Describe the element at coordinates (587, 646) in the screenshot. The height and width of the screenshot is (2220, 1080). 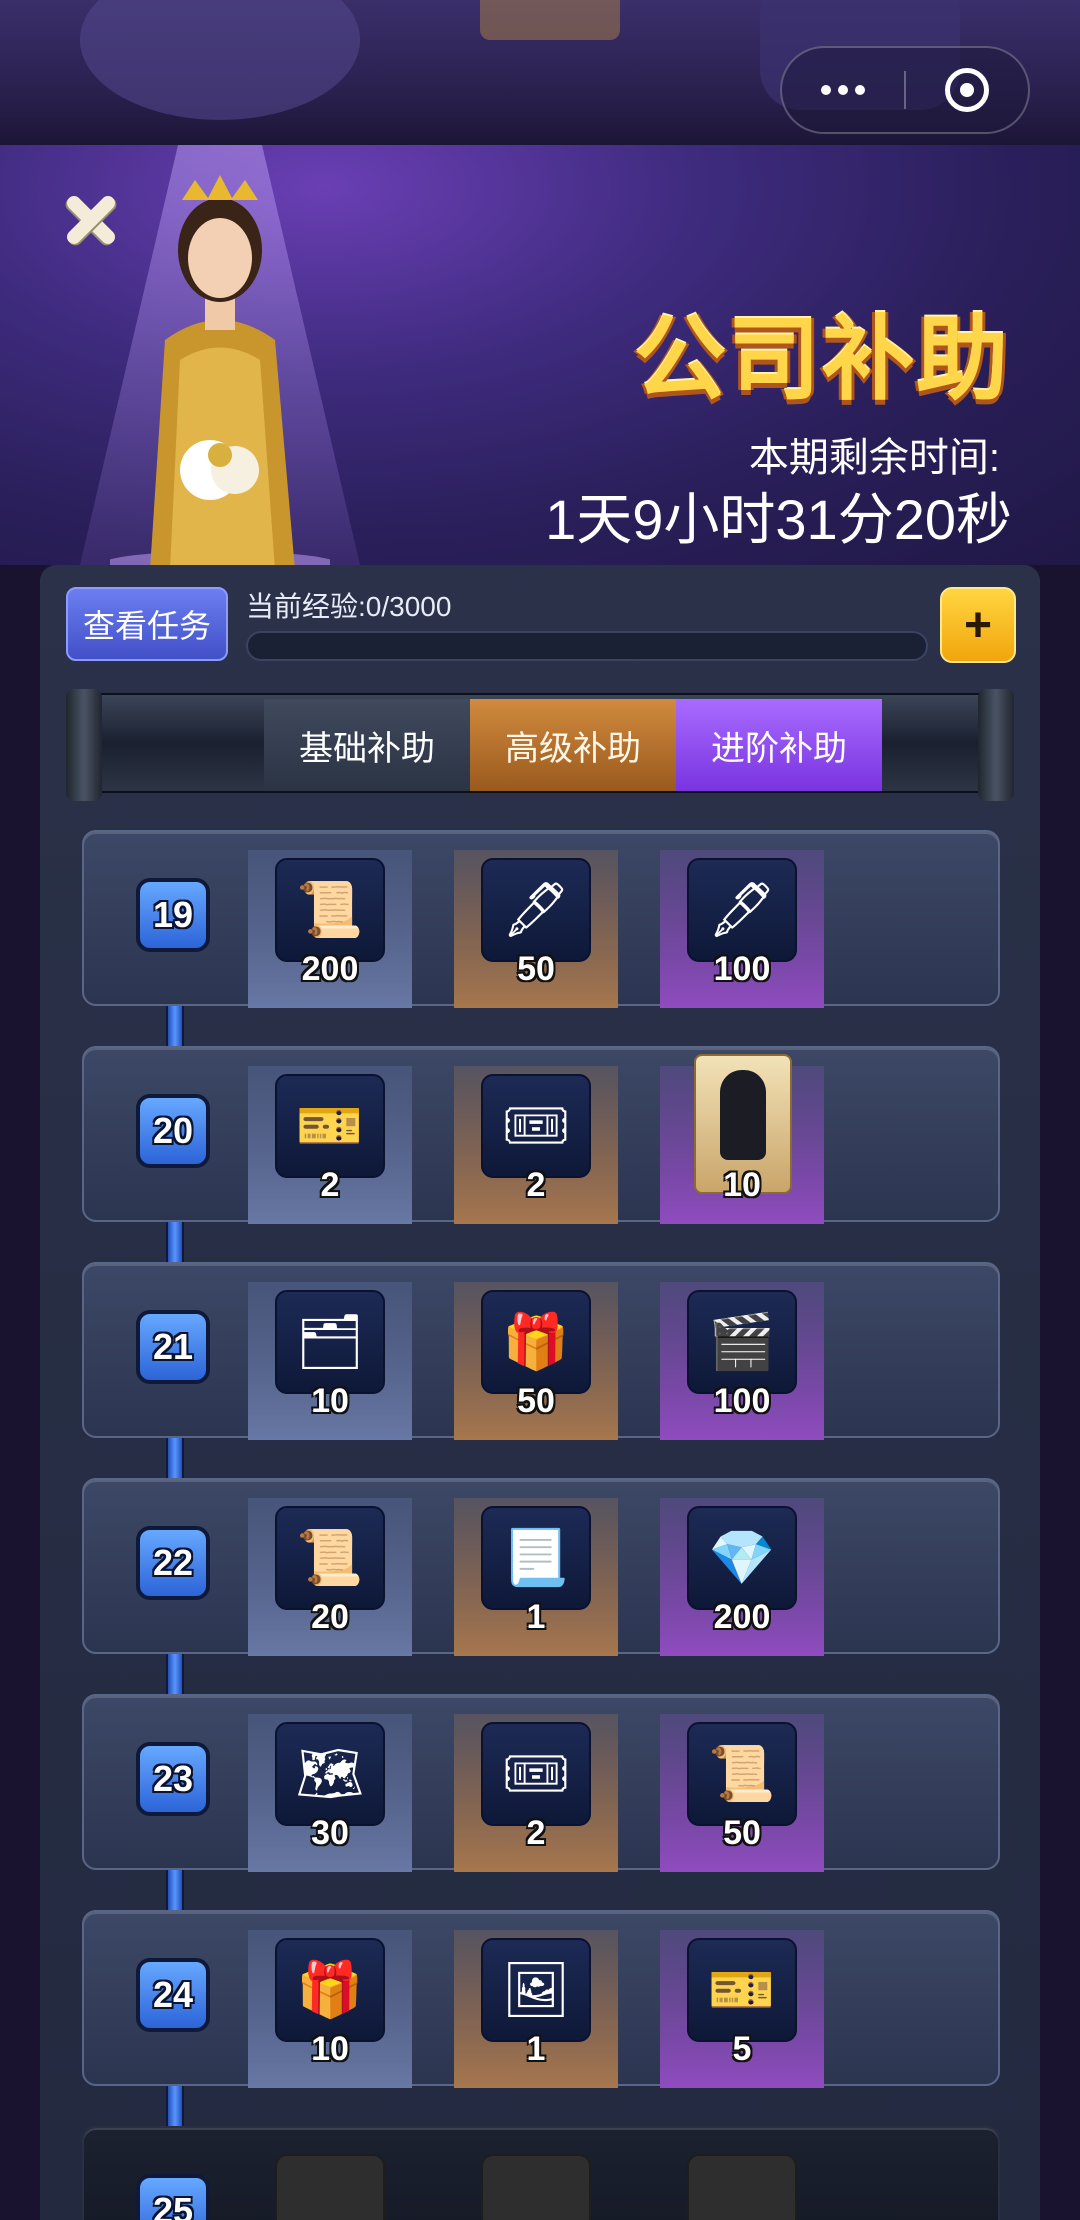
I see `experience-progress-bar` at that location.